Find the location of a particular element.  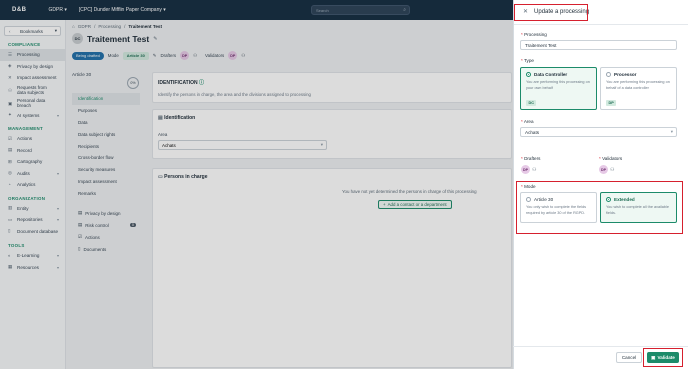

processing-label: * Processing is located at coordinates (534, 34).